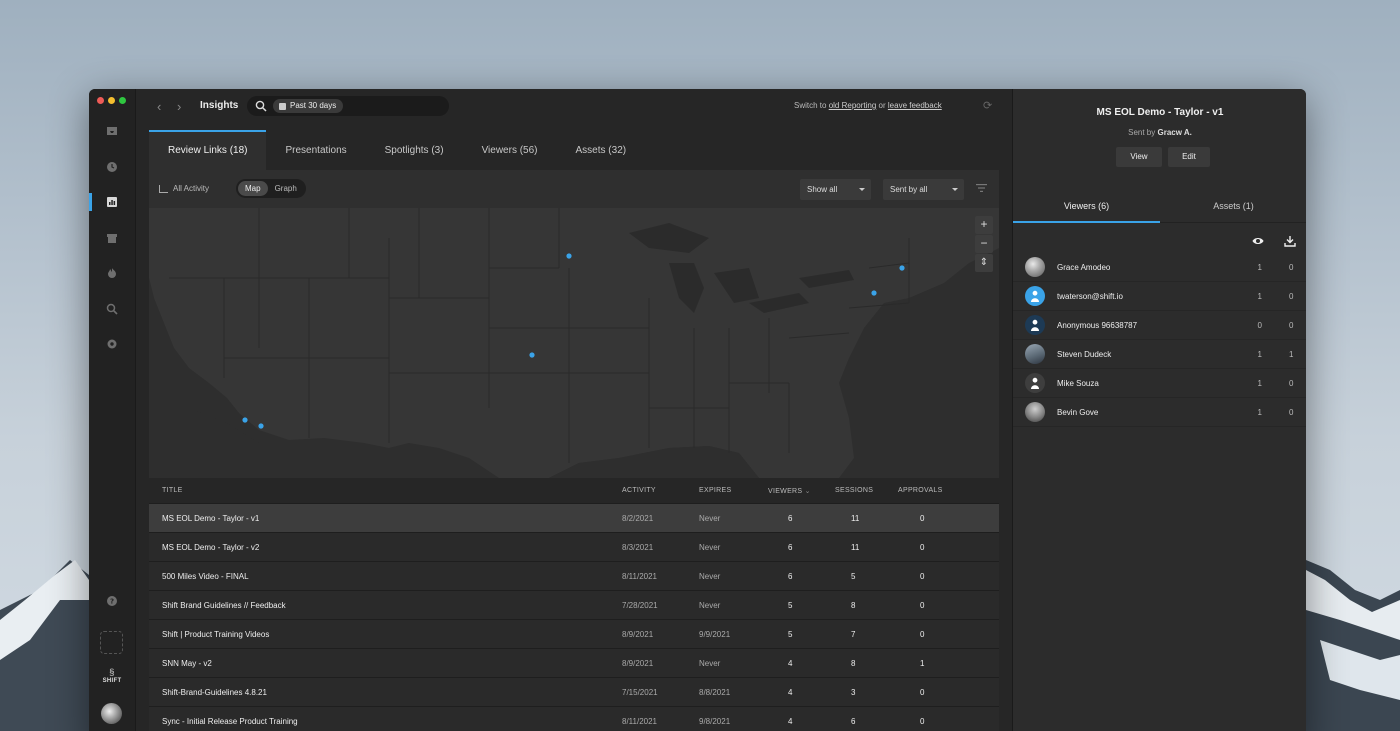 This screenshot has width=1400, height=731. I want to click on viewer-row: Bevin Gove 1 0, so click(1159, 412).